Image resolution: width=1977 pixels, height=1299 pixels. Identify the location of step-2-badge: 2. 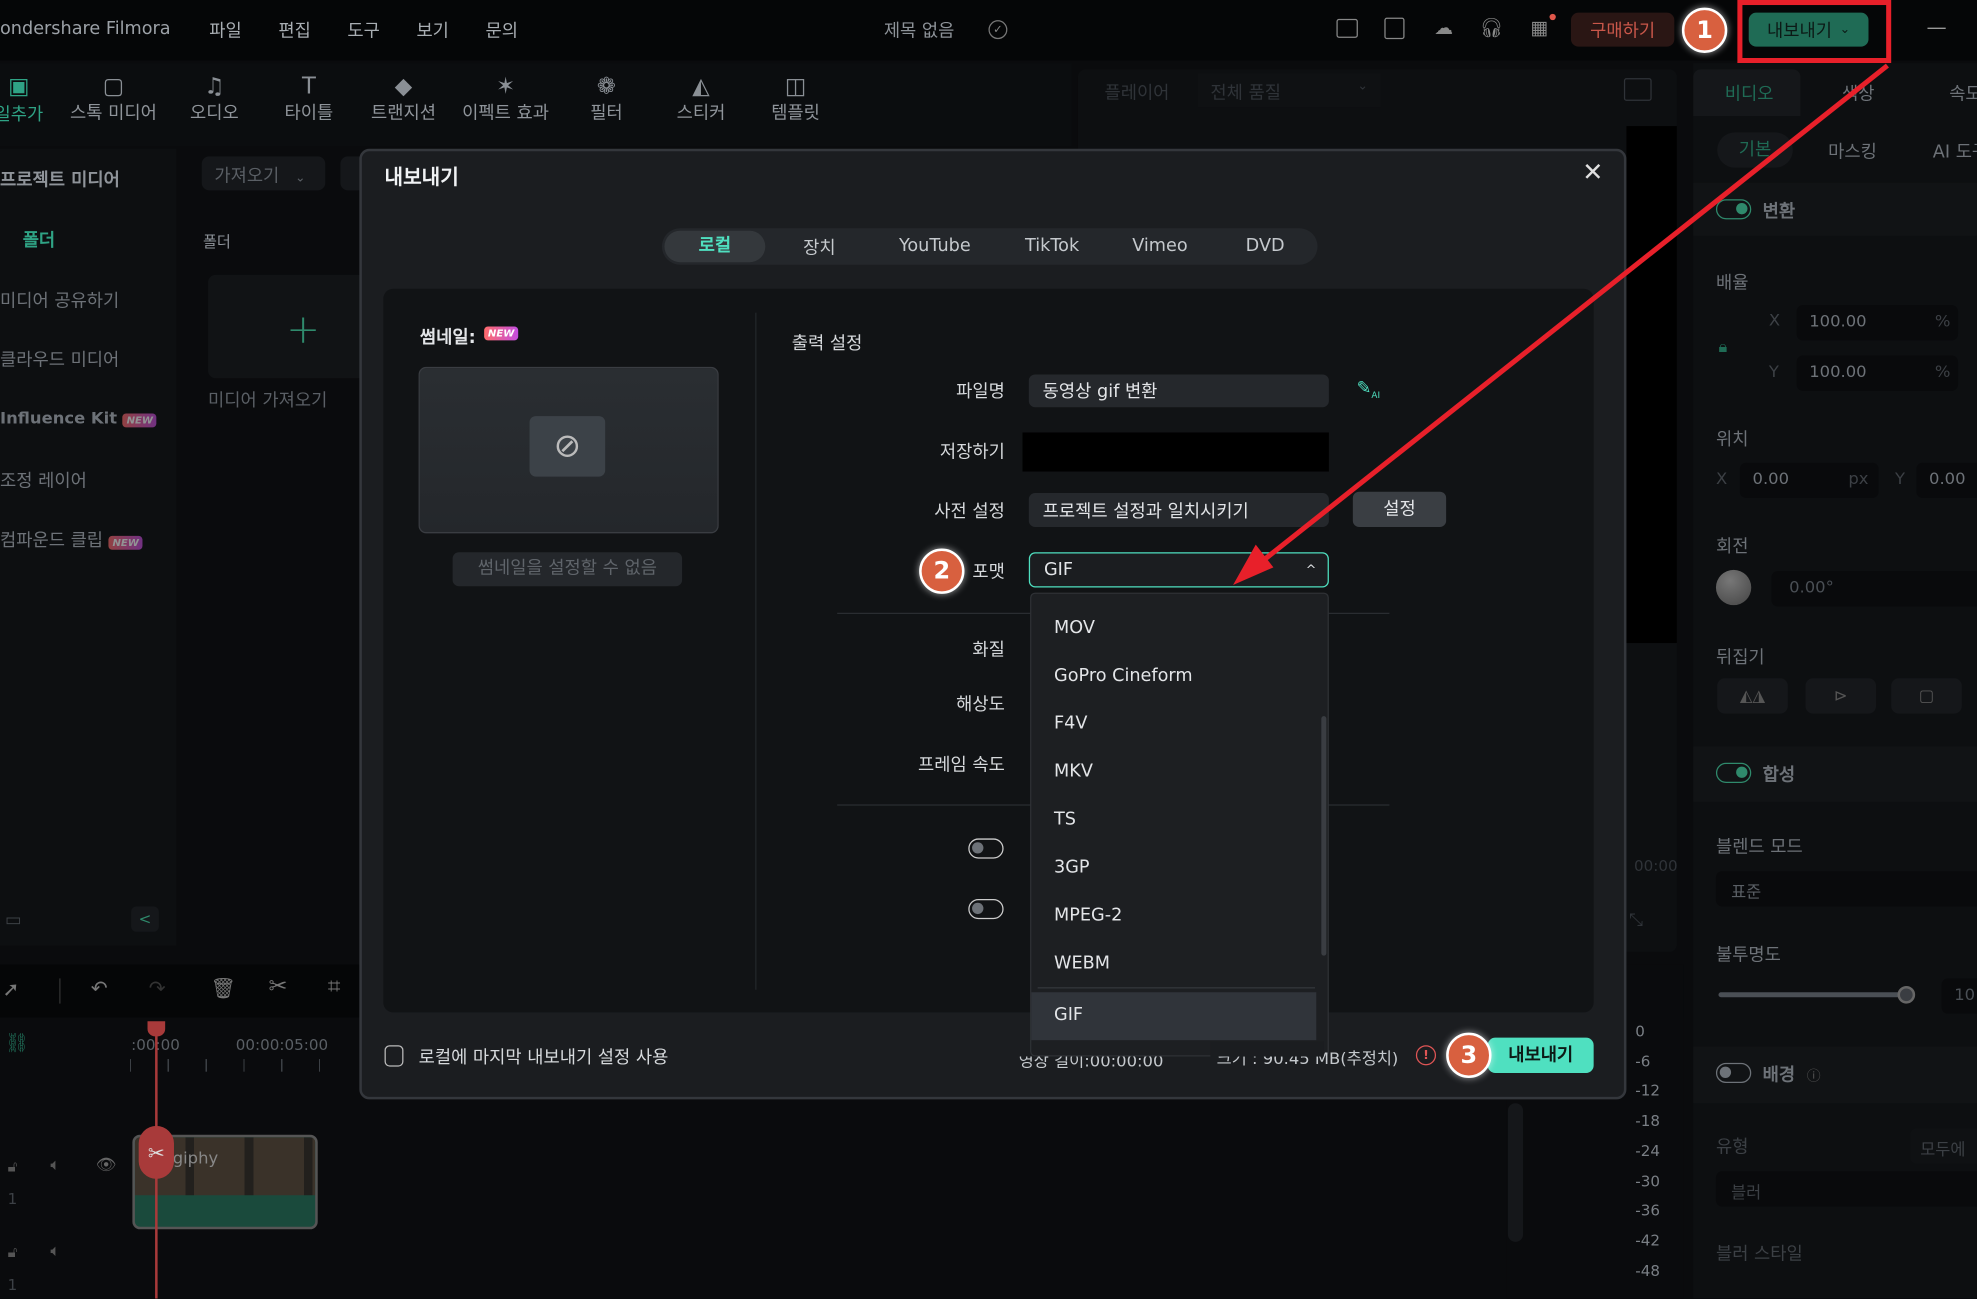
(942, 571).